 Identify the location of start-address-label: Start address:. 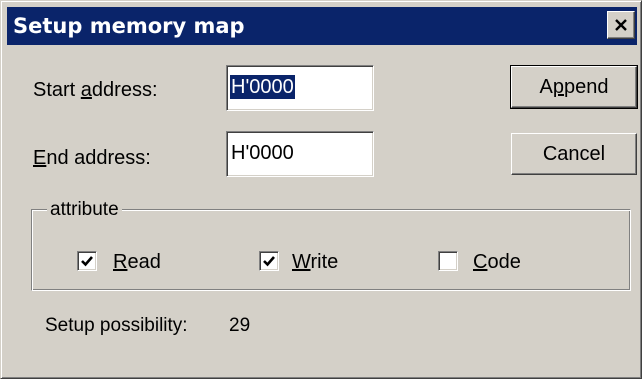
(95, 90).